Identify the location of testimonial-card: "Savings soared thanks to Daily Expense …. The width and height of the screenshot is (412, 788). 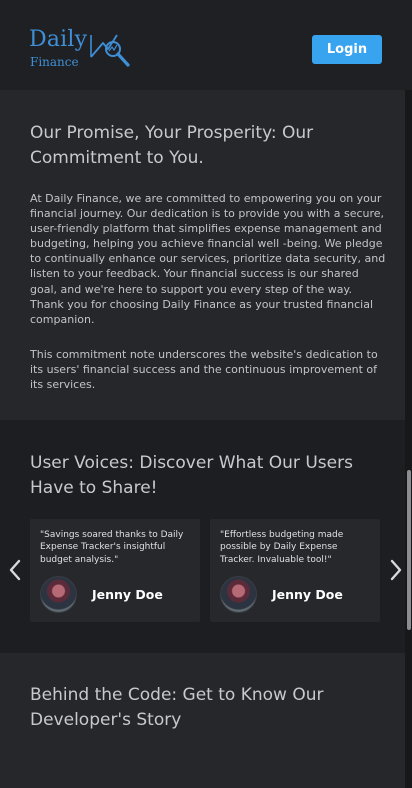
(115, 570).